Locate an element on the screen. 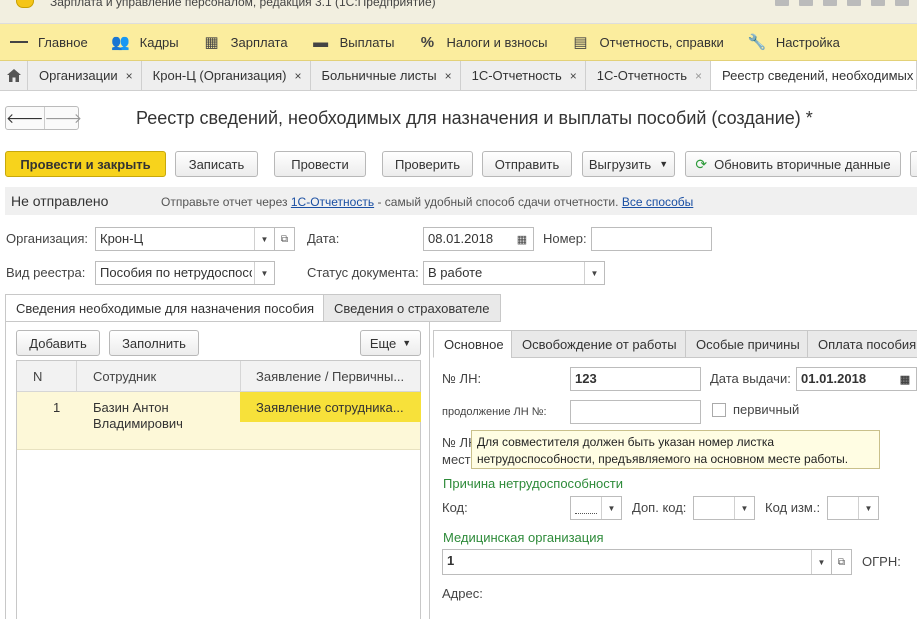 This screenshot has width=917, height=619. primary-checkbox is located at coordinates (719, 410).